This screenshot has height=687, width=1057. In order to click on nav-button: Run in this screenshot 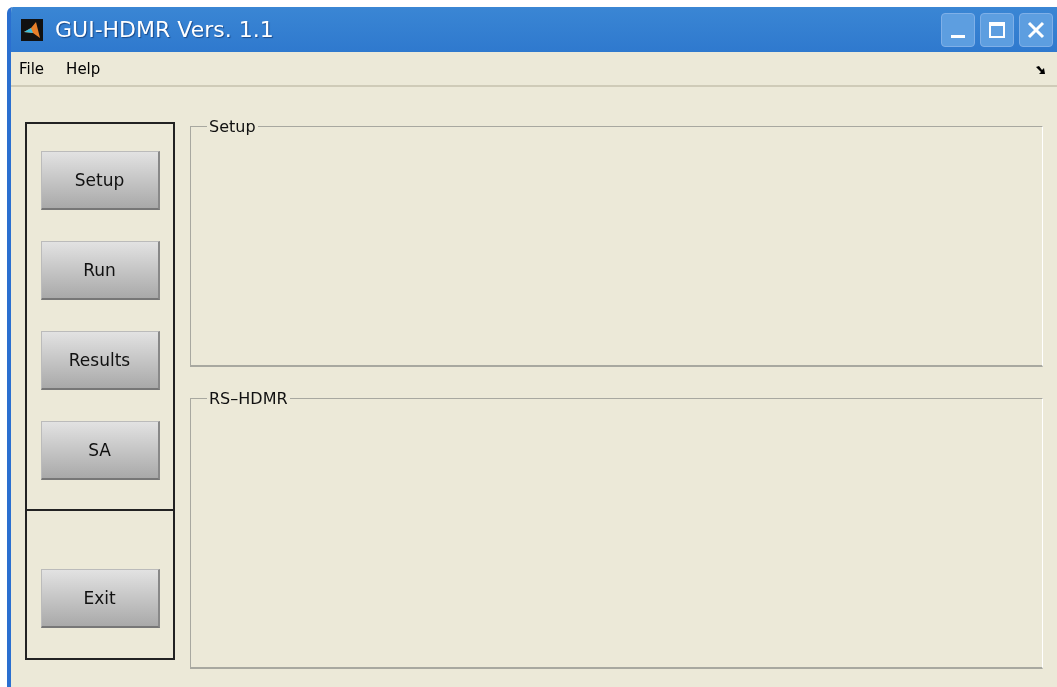, I will do `click(100, 270)`.